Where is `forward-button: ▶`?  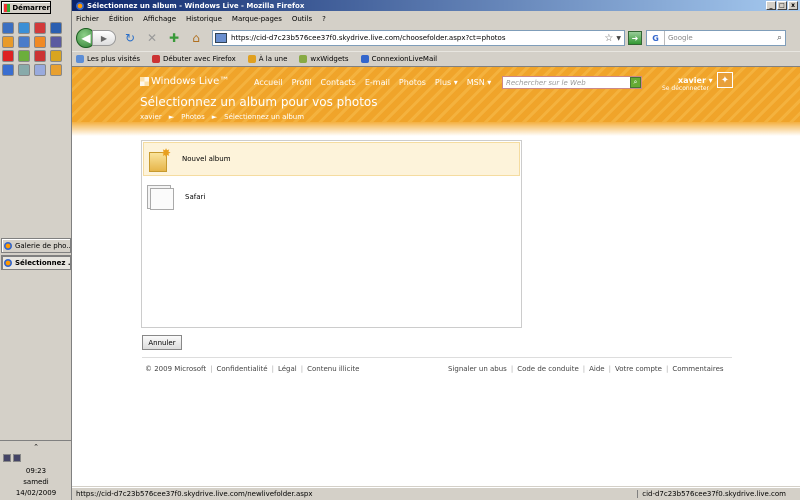
forward-button: ▶ is located at coordinates (104, 38).